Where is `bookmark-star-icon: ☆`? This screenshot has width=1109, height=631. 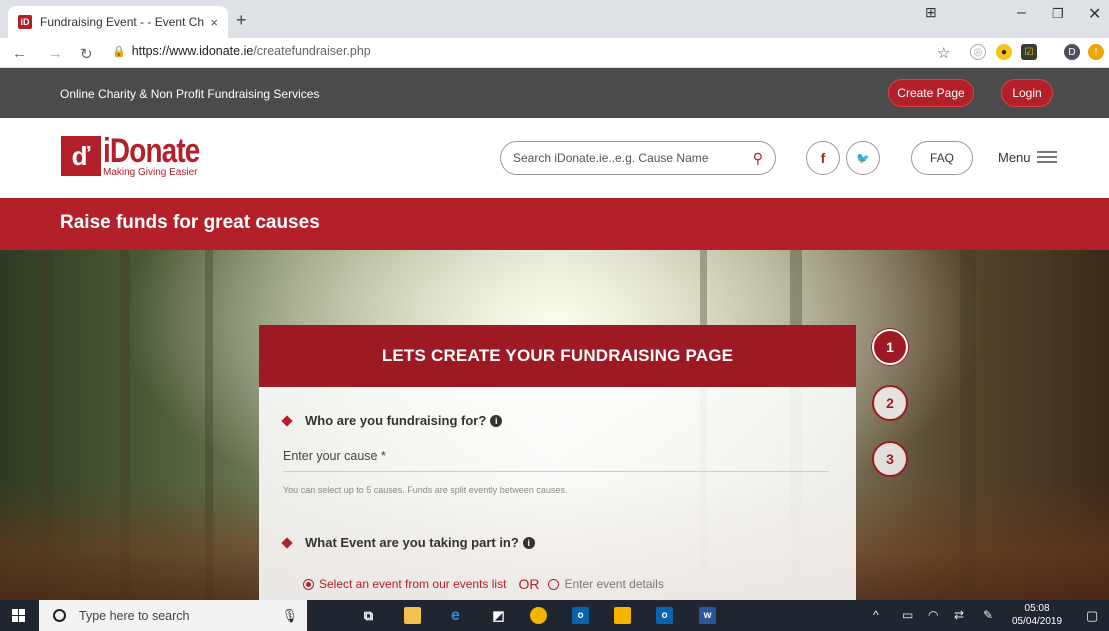
bookmark-star-icon: ☆ is located at coordinates (943, 53).